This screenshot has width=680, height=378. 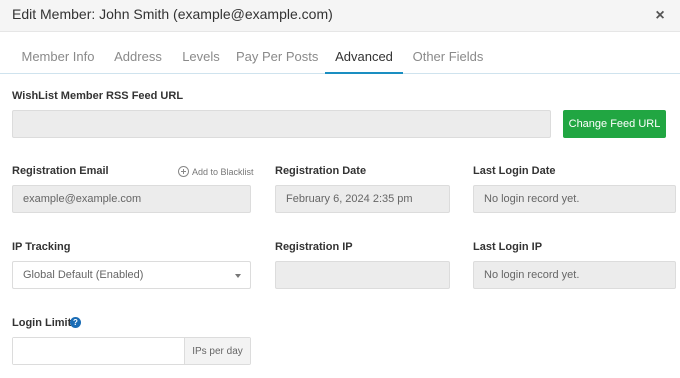 I want to click on registration-ip-field, so click(x=362, y=275).